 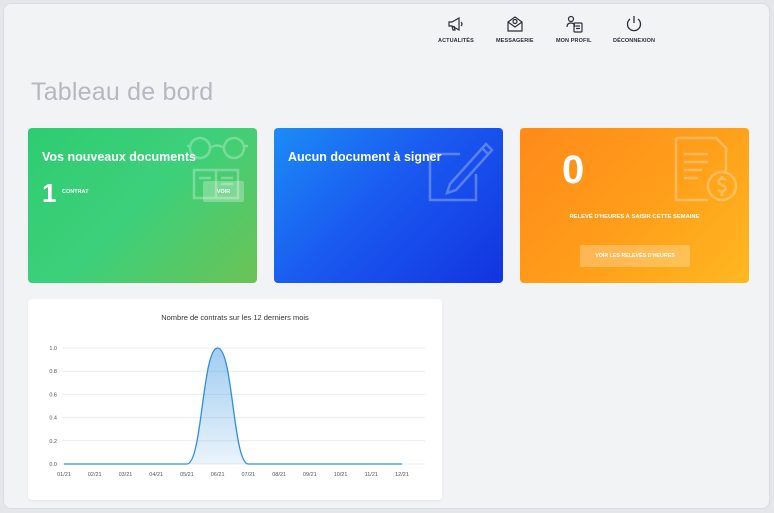 I want to click on x-tick-label: 09/21, so click(x=310, y=475).